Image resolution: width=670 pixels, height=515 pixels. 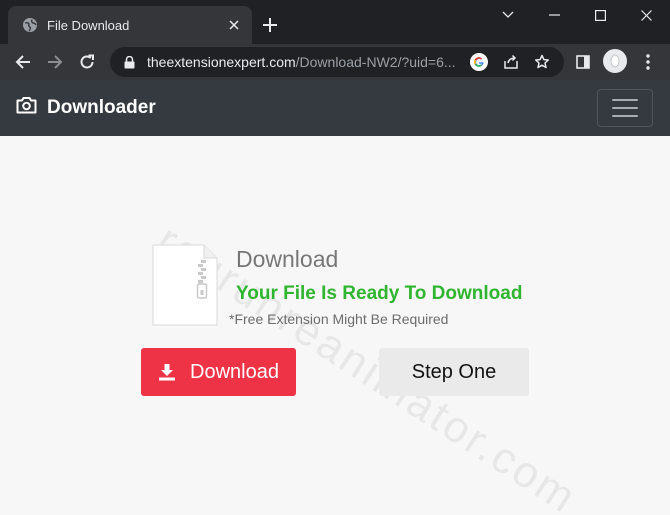 What do you see at coordinates (234, 371) in the screenshot?
I see `download-button-label: Download` at bounding box center [234, 371].